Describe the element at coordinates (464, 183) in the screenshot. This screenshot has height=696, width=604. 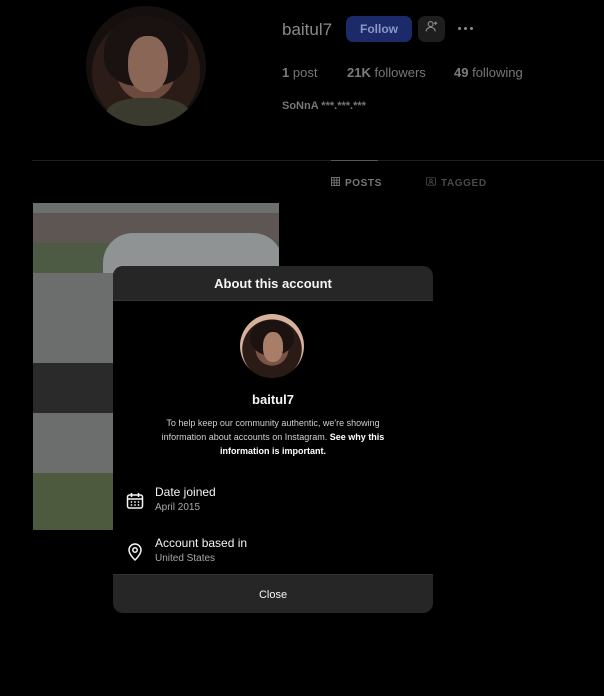
I see `tab-tagged-label: TAGGED` at that location.